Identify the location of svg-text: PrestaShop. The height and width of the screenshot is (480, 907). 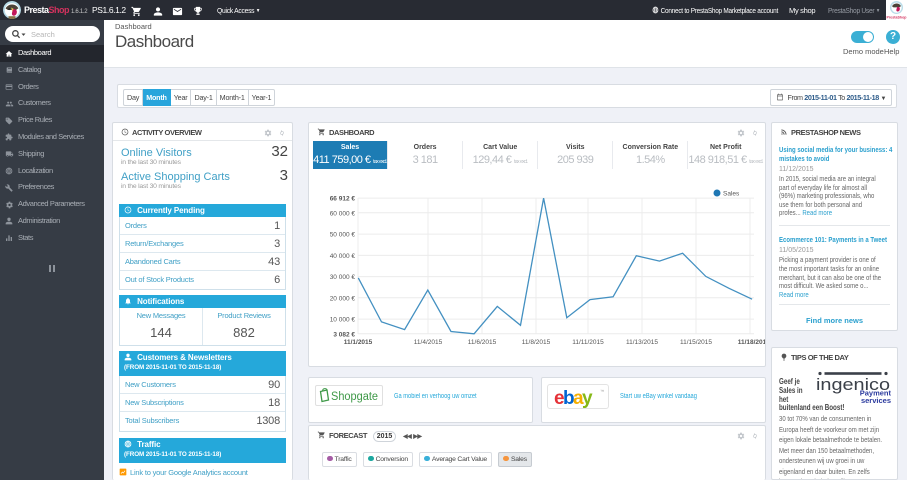
(897, 18).